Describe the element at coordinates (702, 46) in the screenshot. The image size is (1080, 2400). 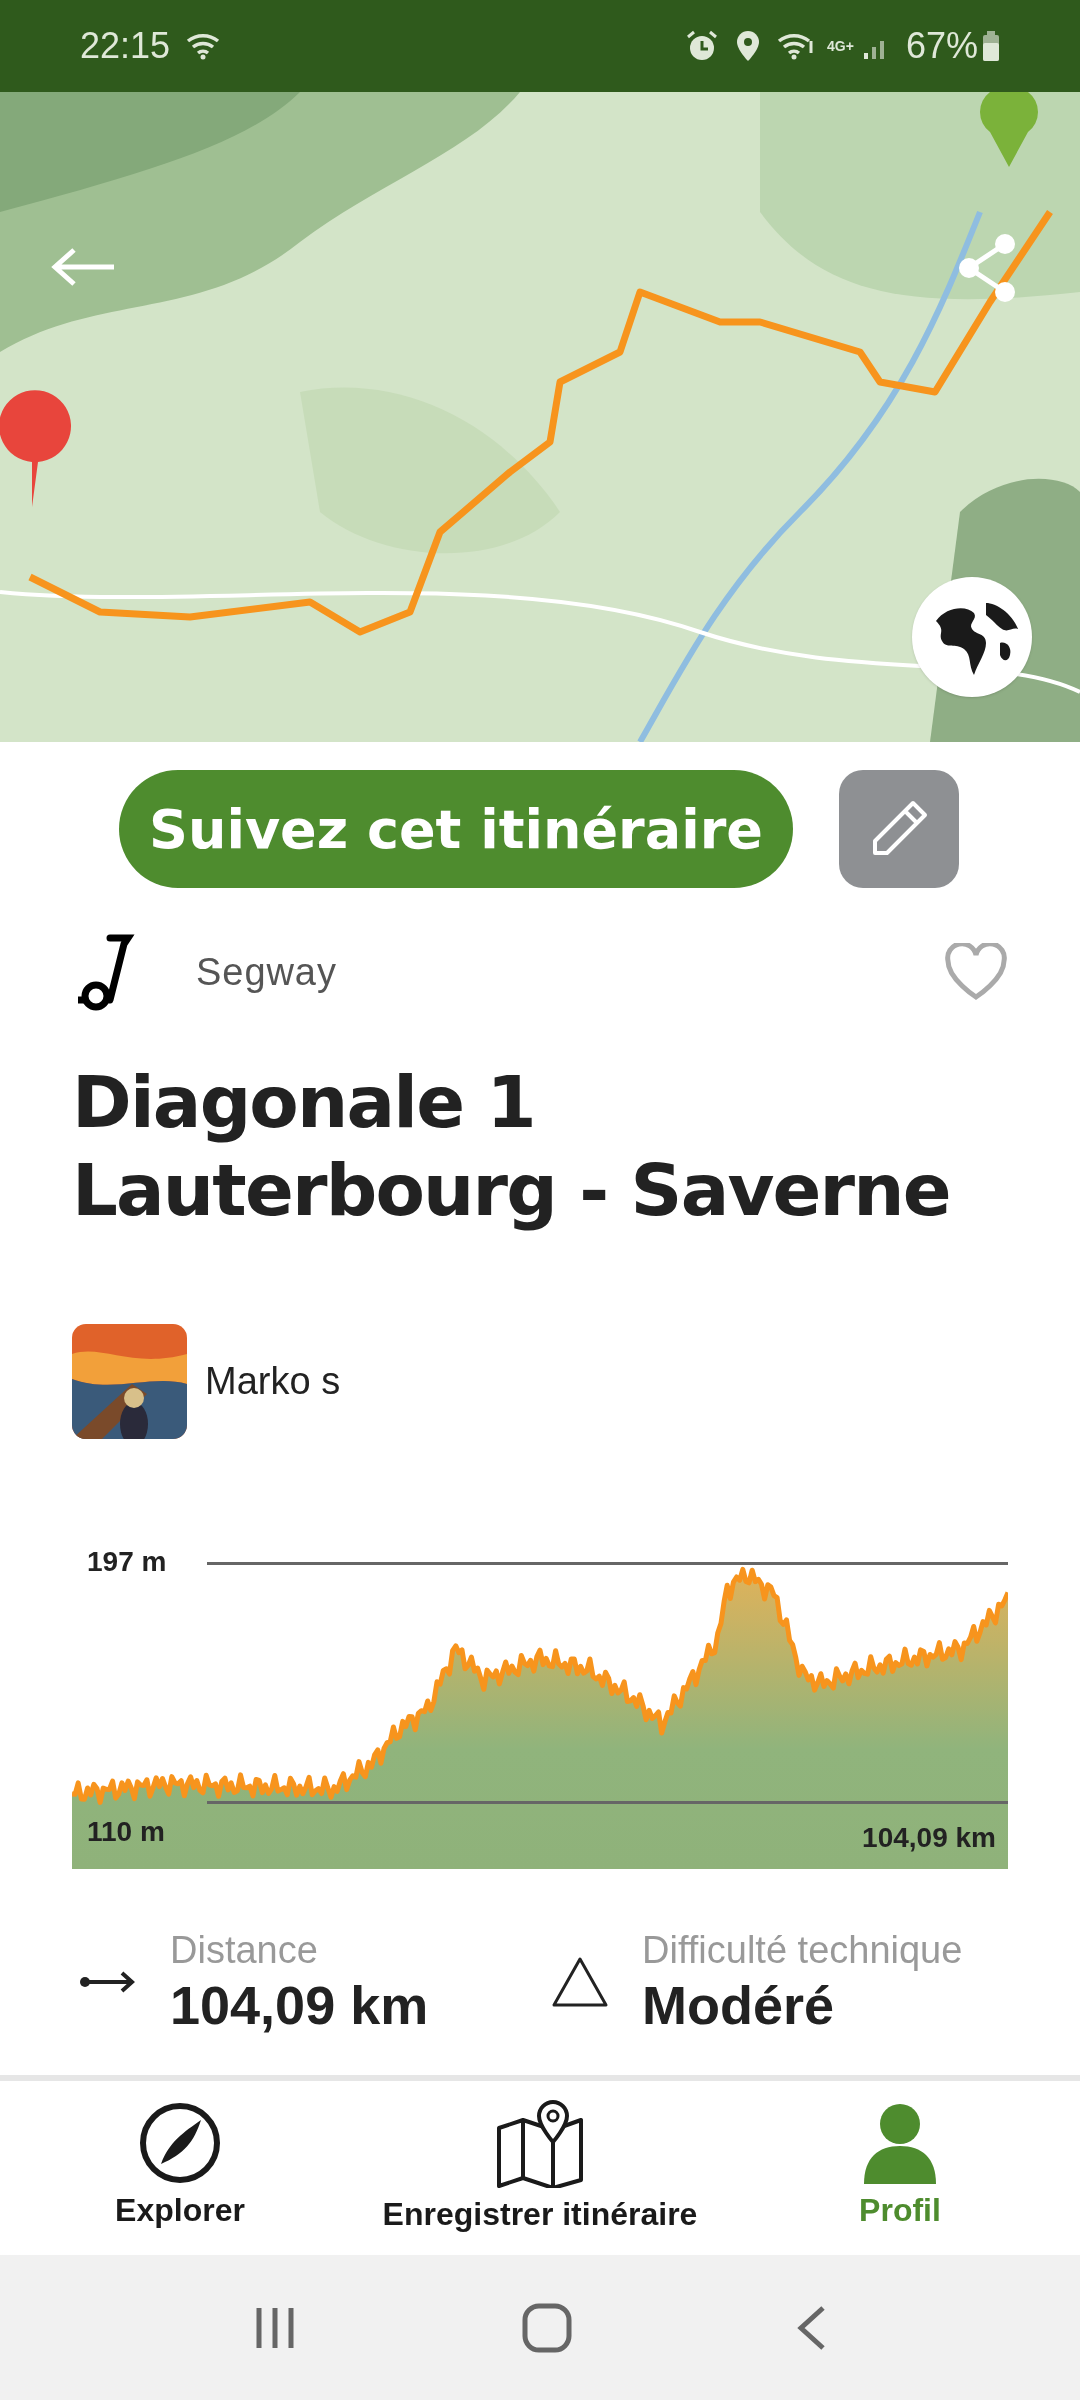
I see `alarm-icon` at that location.